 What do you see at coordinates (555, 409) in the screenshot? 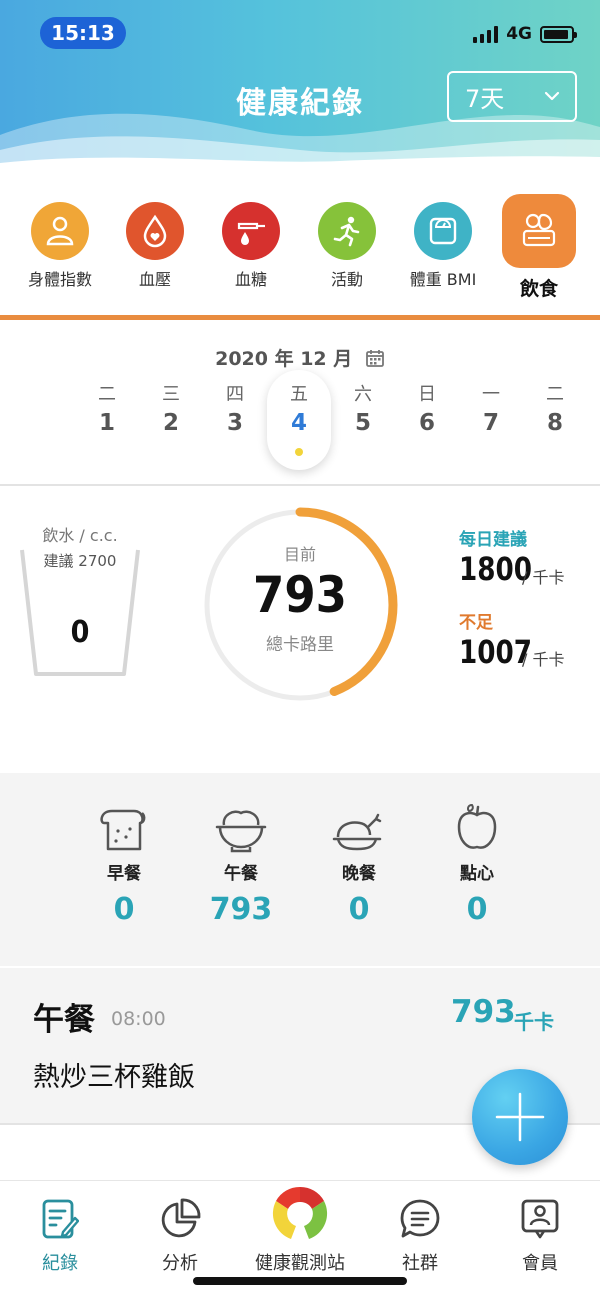
I see `date-item: 二 8` at bounding box center [555, 409].